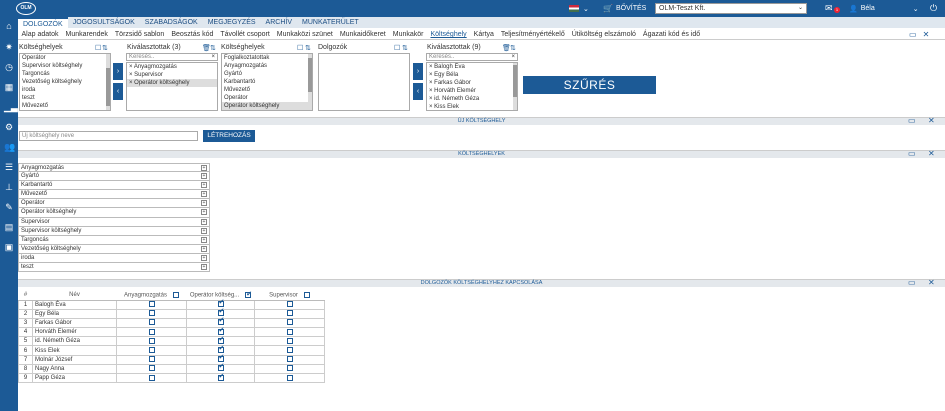 The height and width of the screenshot is (411, 945). Describe the element at coordinates (9, 67) in the screenshot. I see `clock-icon: ◷` at that location.